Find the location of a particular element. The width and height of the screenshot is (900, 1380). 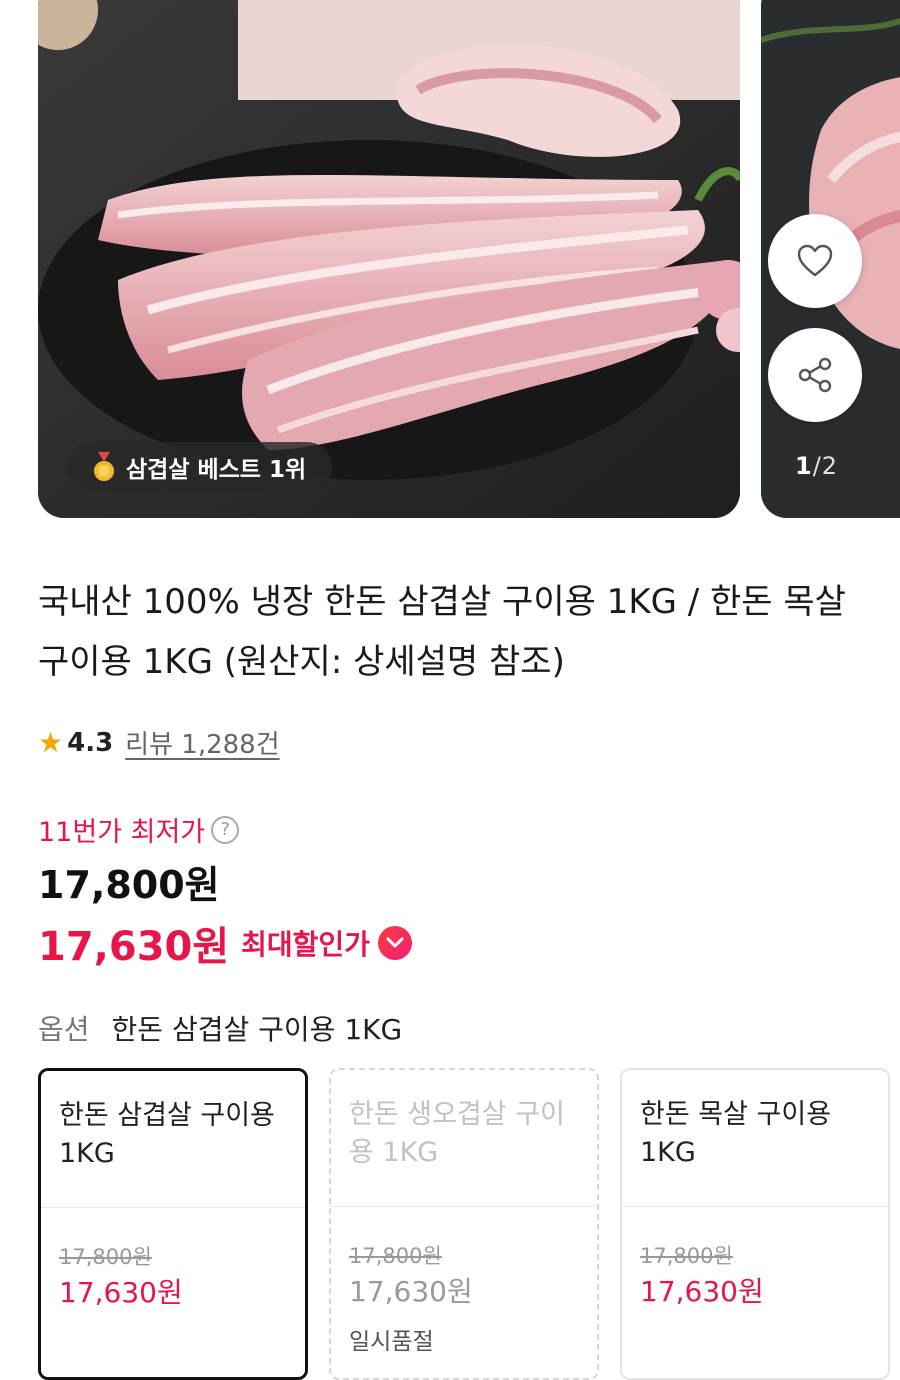

lowest-price-label: 11번가 최저가 ? is located at coordinates (139, 829).